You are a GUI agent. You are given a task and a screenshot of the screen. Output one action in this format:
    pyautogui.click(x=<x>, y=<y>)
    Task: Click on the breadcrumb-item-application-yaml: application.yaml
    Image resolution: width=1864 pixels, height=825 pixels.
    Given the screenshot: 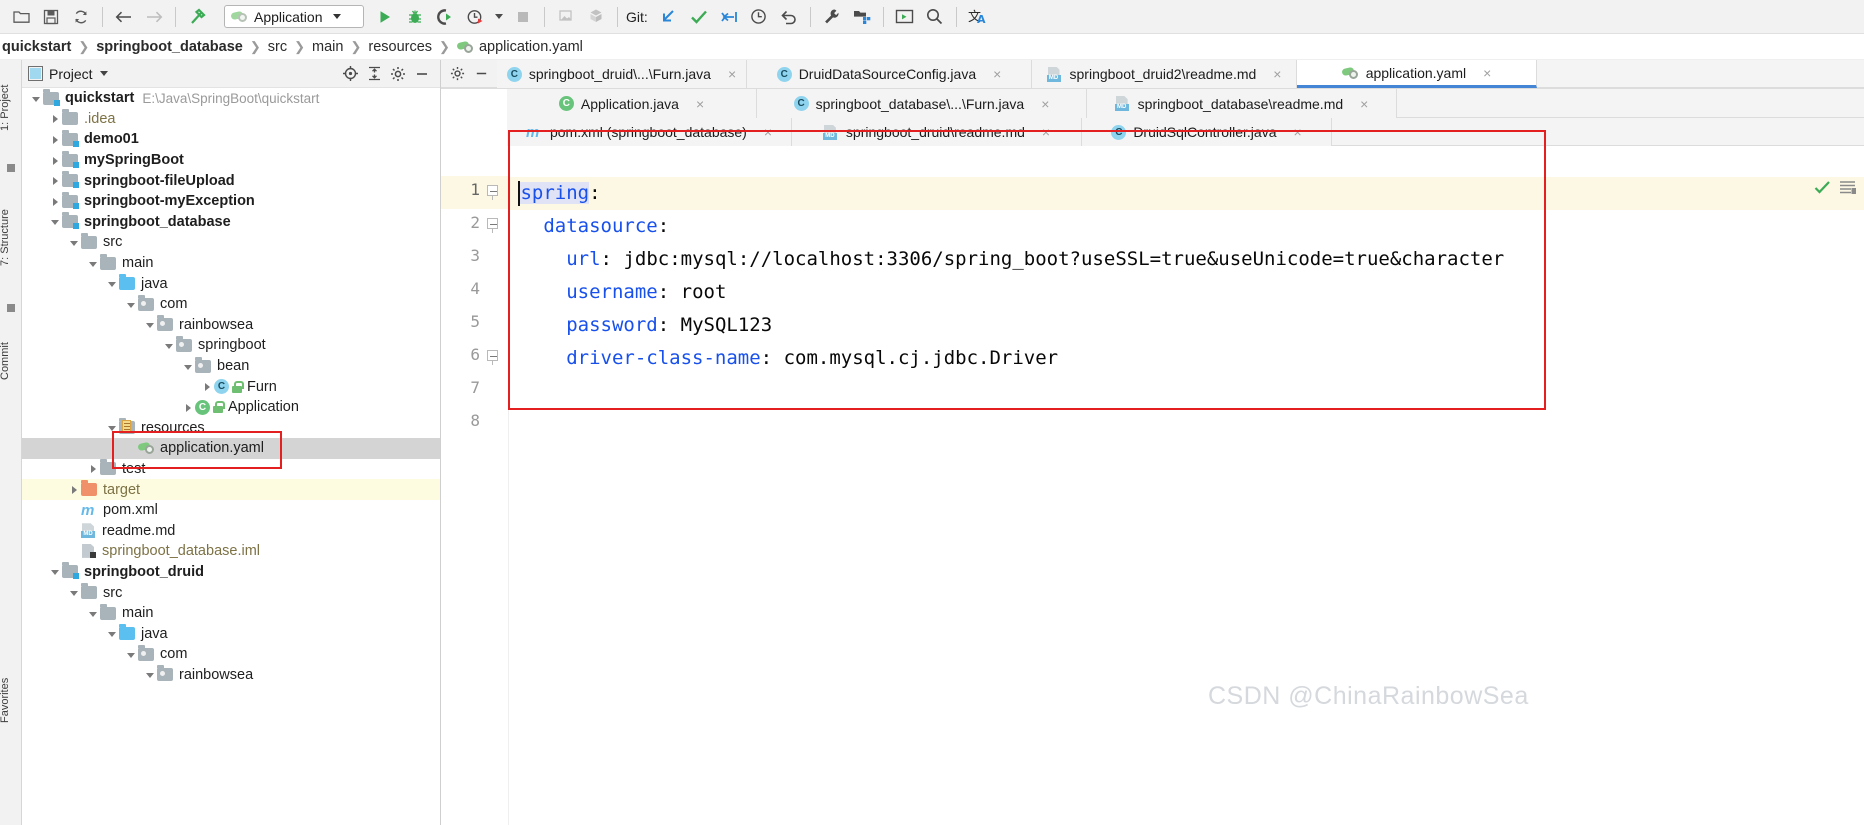 What is the action you would take?
    pyautogui.click(x=520, y=47)
    